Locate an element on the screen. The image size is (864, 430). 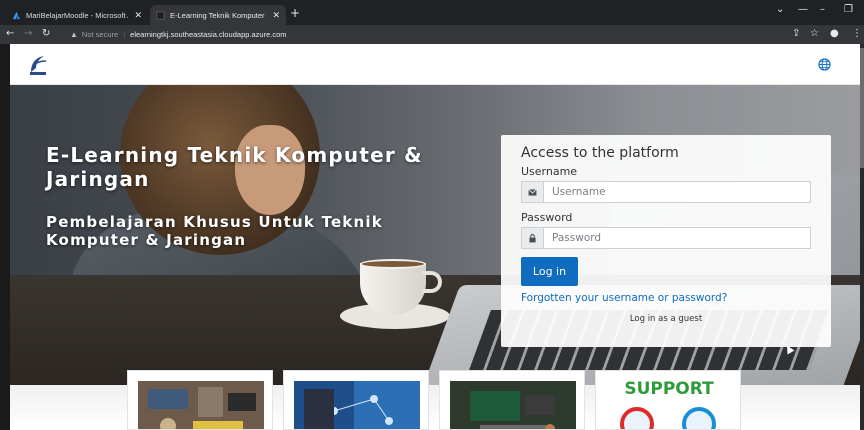
guest-login-link: Log in as a guest is located at coordinates (666, 319).